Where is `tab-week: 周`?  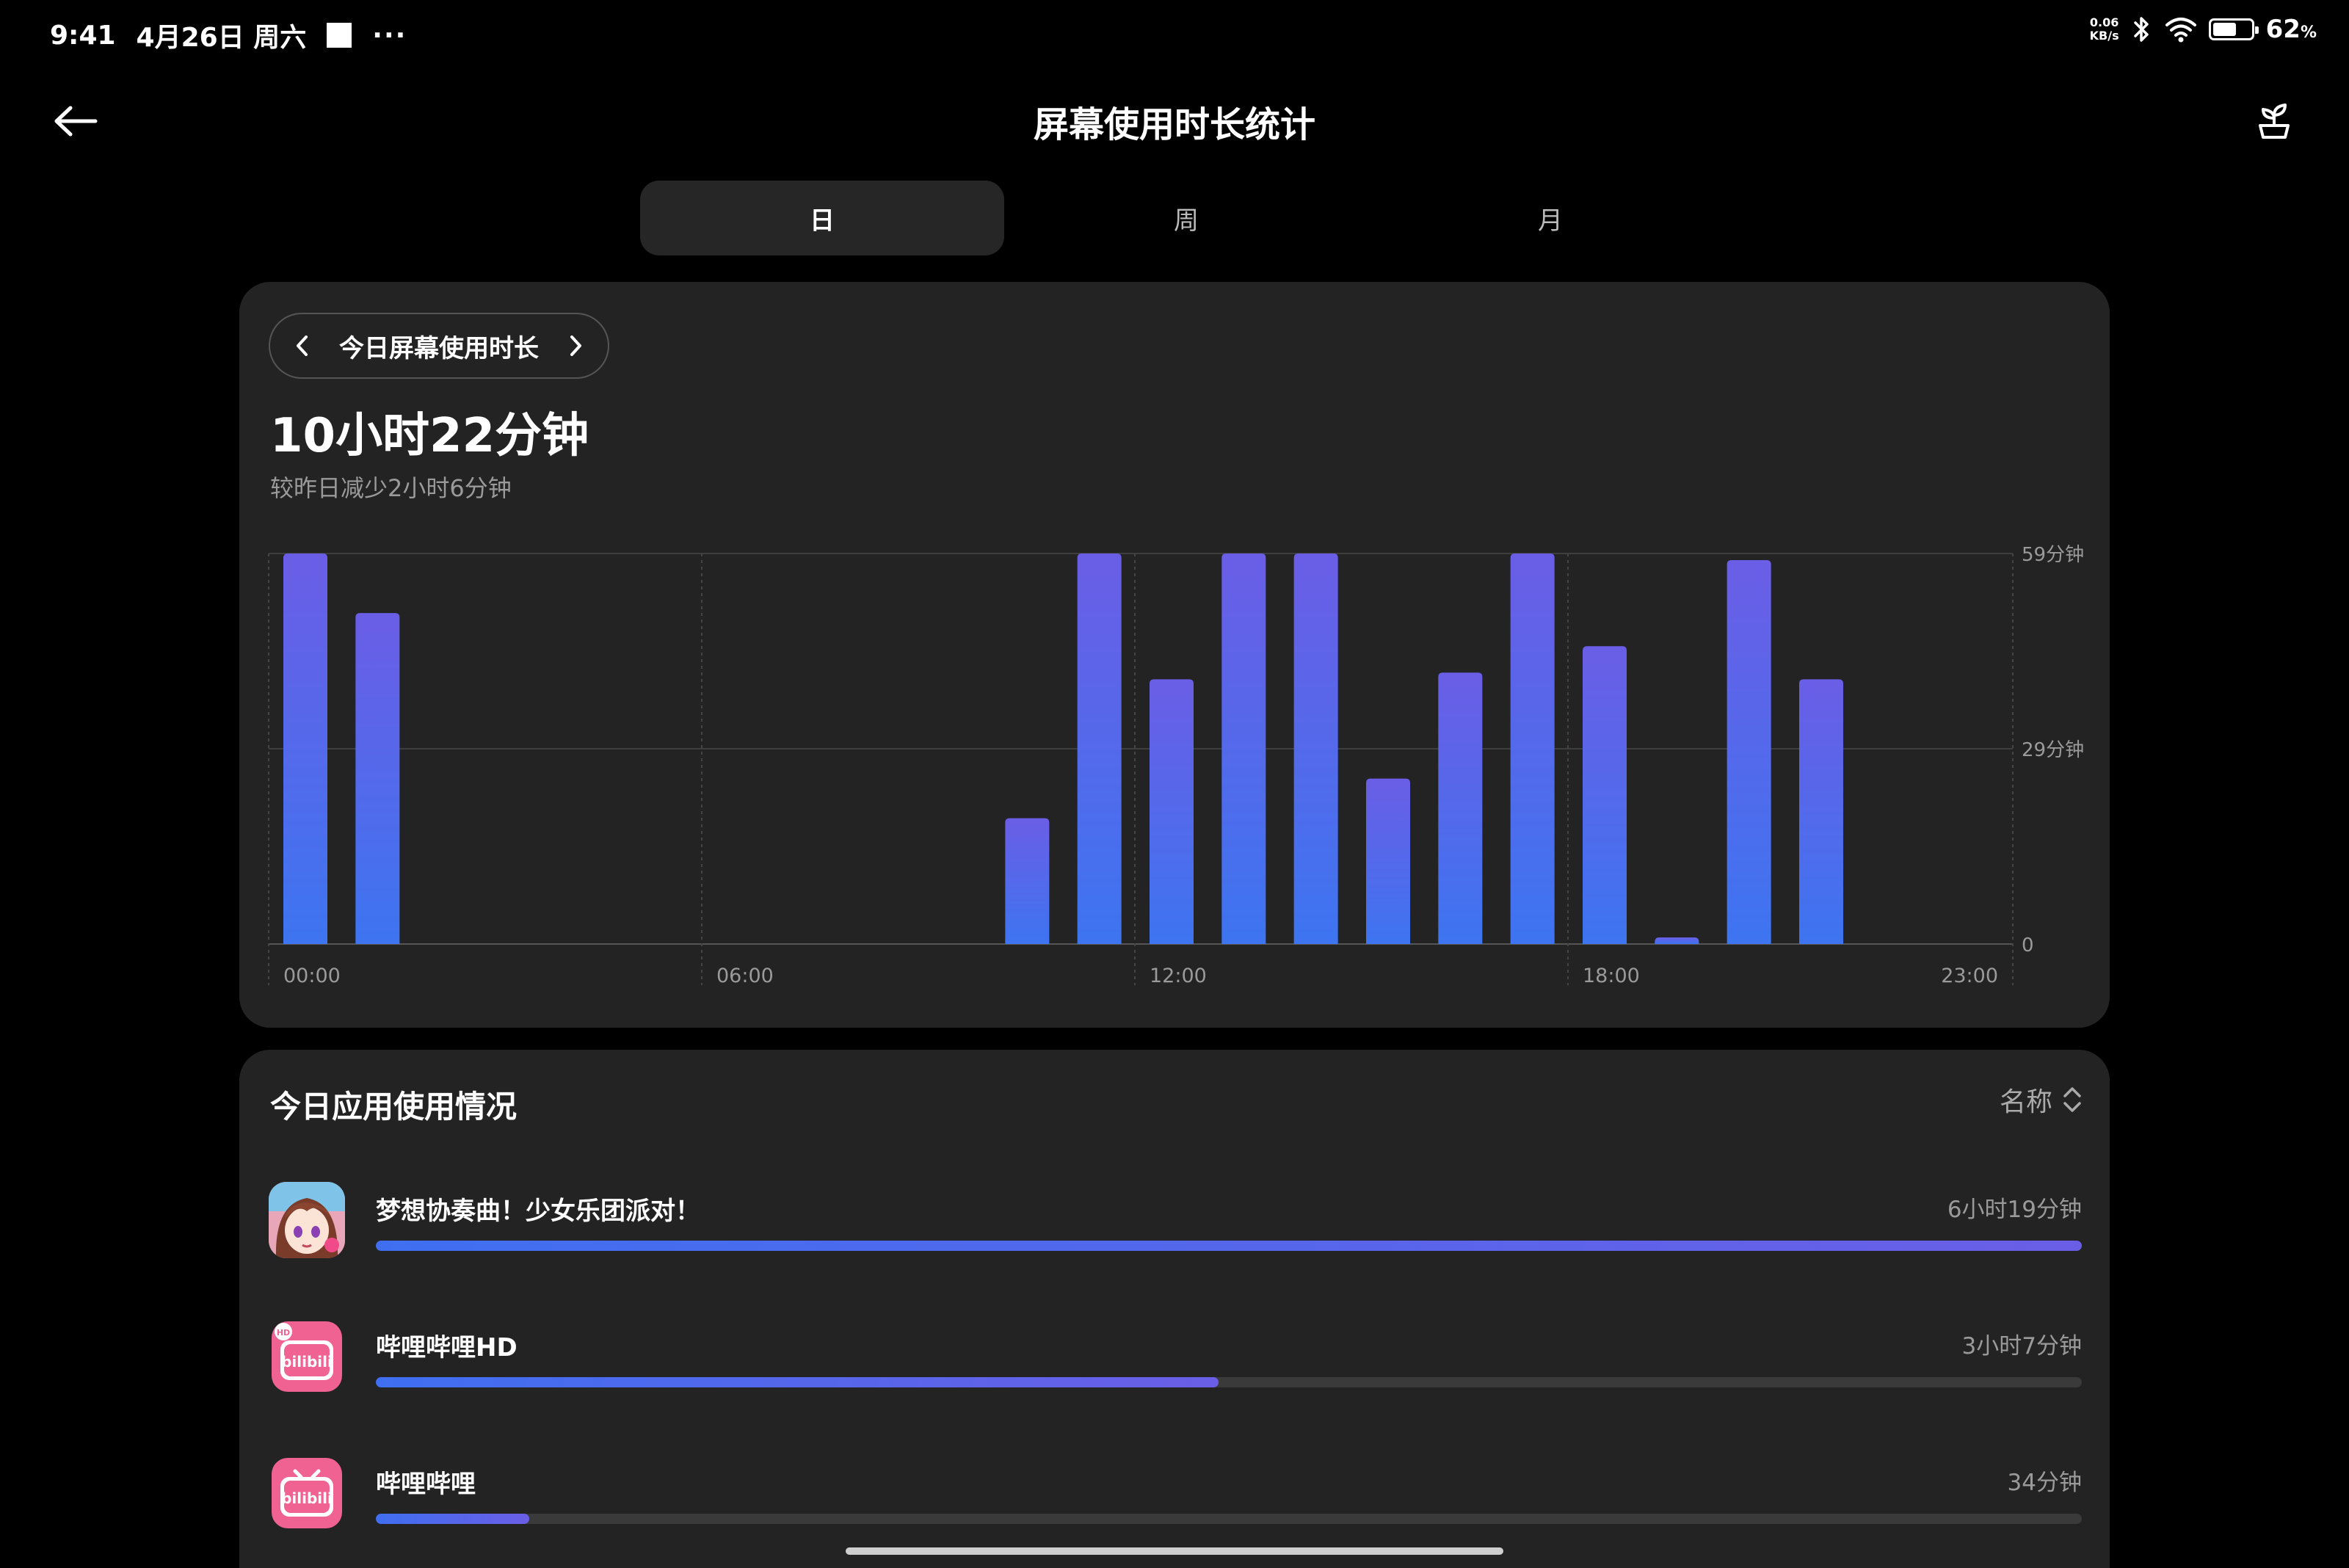
tab-week: 周 is located at coordinates (1186, 218).